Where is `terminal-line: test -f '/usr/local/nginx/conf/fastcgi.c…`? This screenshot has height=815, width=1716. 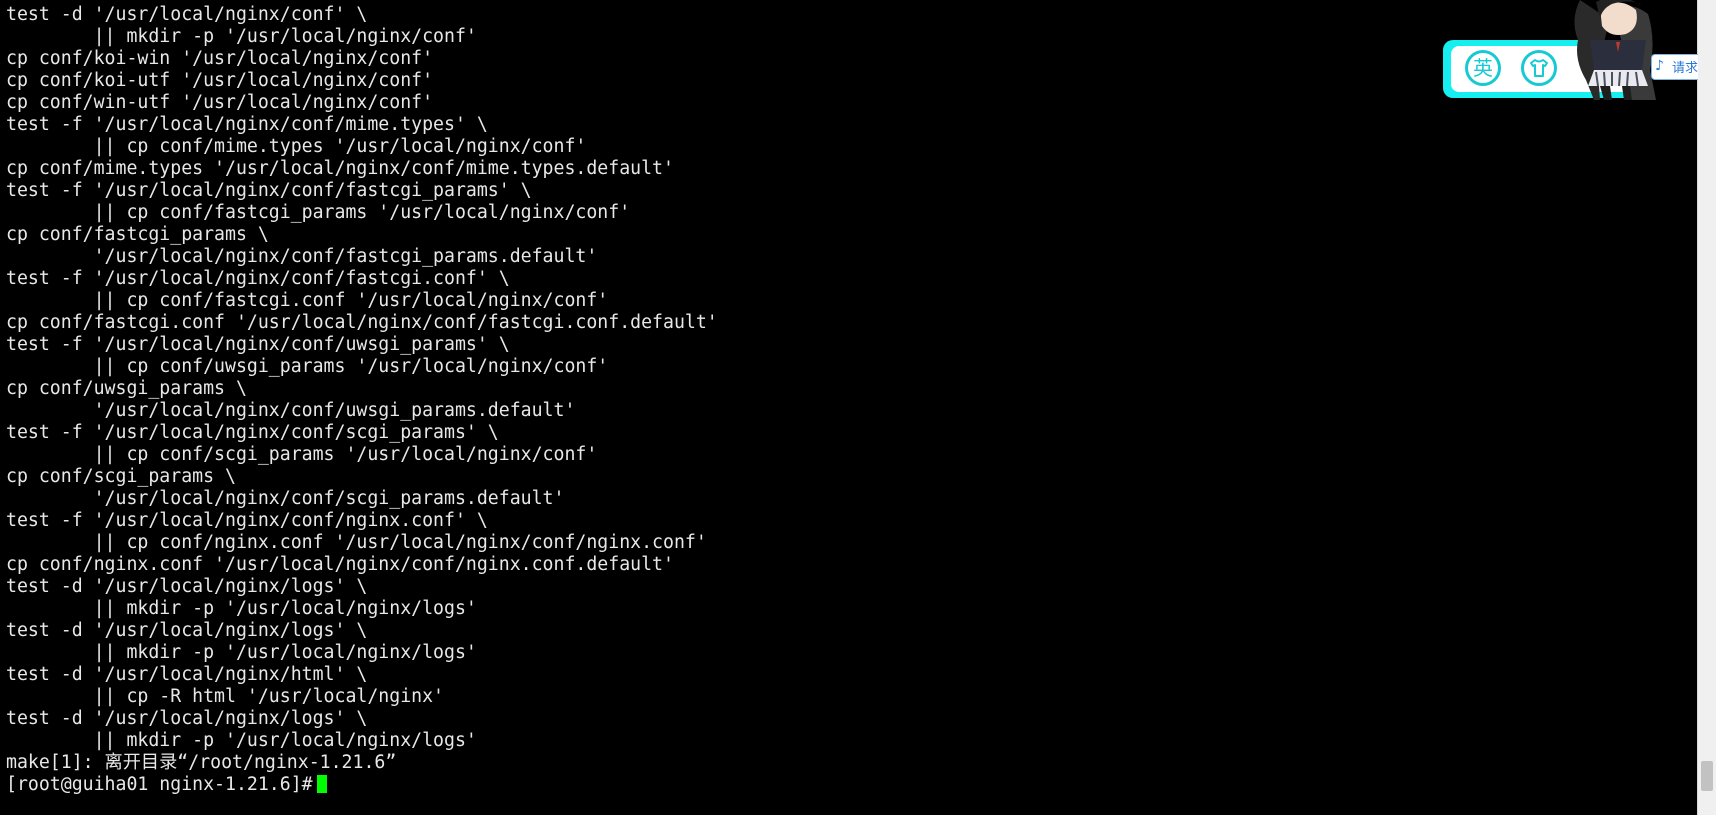
terminal-line: test -f '/usr/local/nginx/conf/fastcgi.c… is located at coordinates (258, 278).